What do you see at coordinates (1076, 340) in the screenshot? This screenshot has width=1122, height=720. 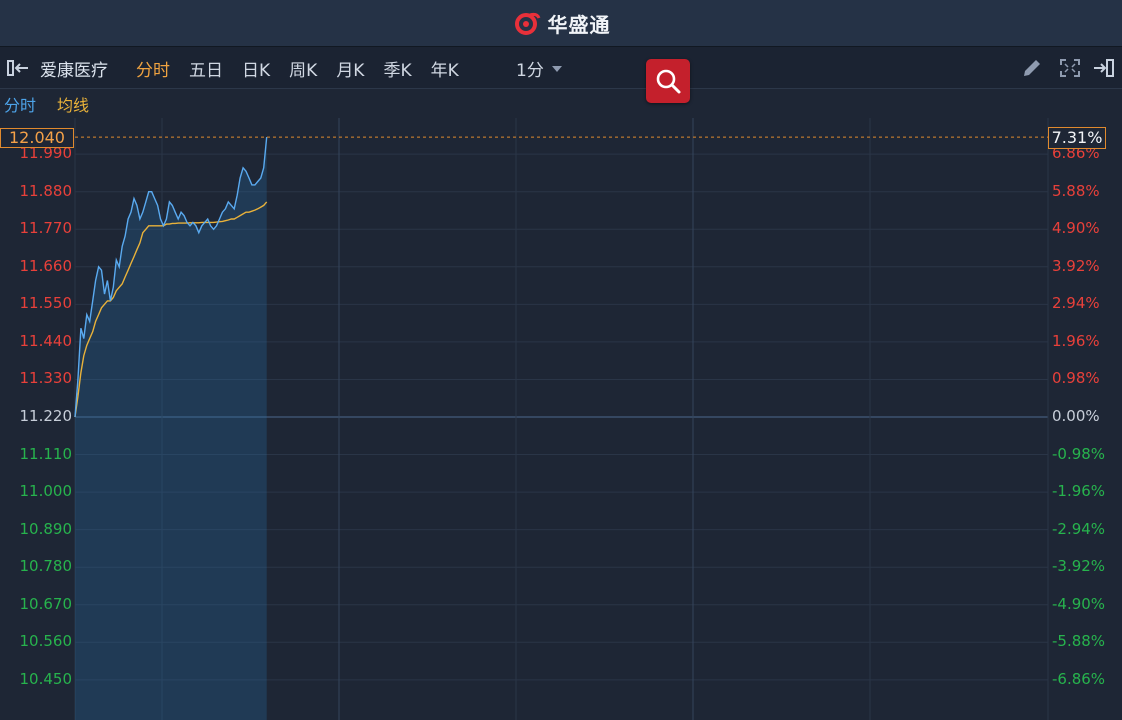 I see `y-axis-percent-label: 1.96%` at bounding box center [1076, 340].